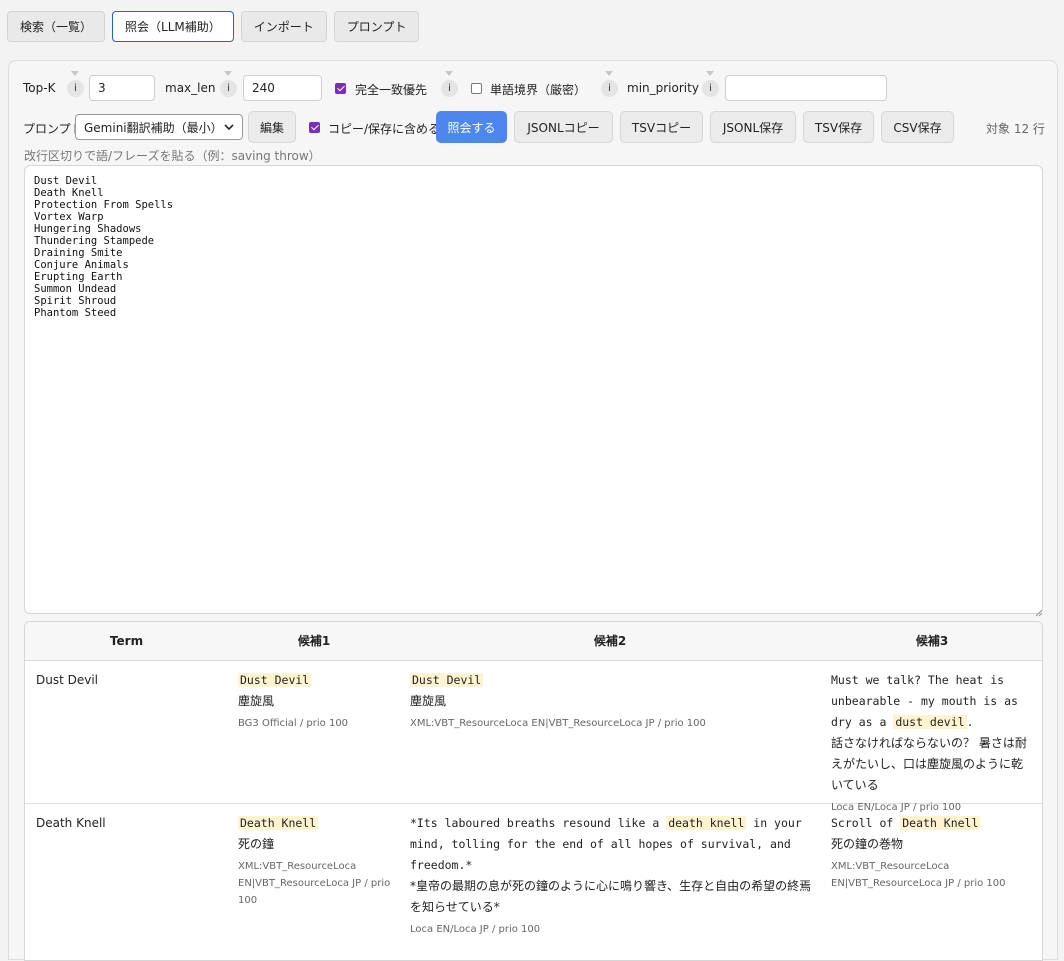 The height and width of the screenshot is (961, 1064). What do you see at coordinates (710, 84) in the screenshot?
I see `min-priority-info-icon: i` at bounding box center [710, 84].